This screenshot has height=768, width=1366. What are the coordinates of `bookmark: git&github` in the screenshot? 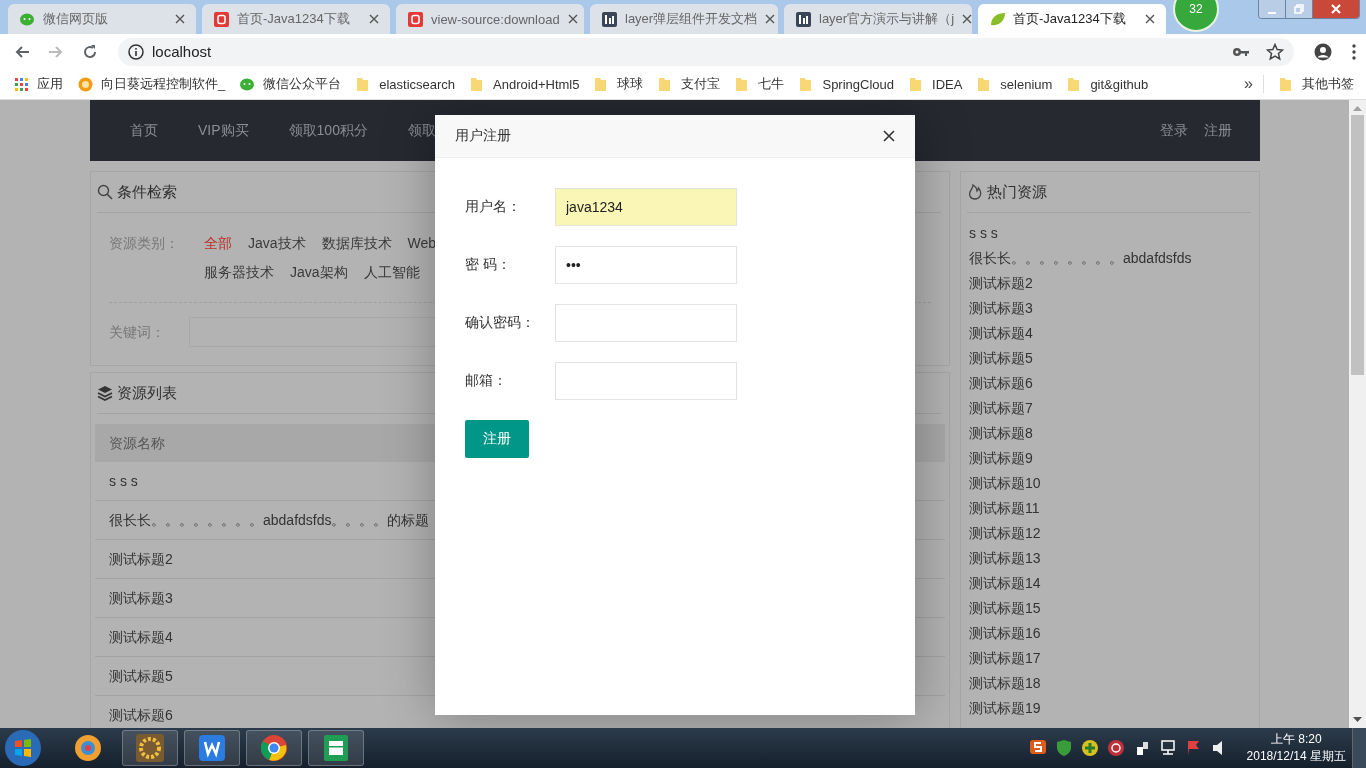 It's located at (1108, 84).